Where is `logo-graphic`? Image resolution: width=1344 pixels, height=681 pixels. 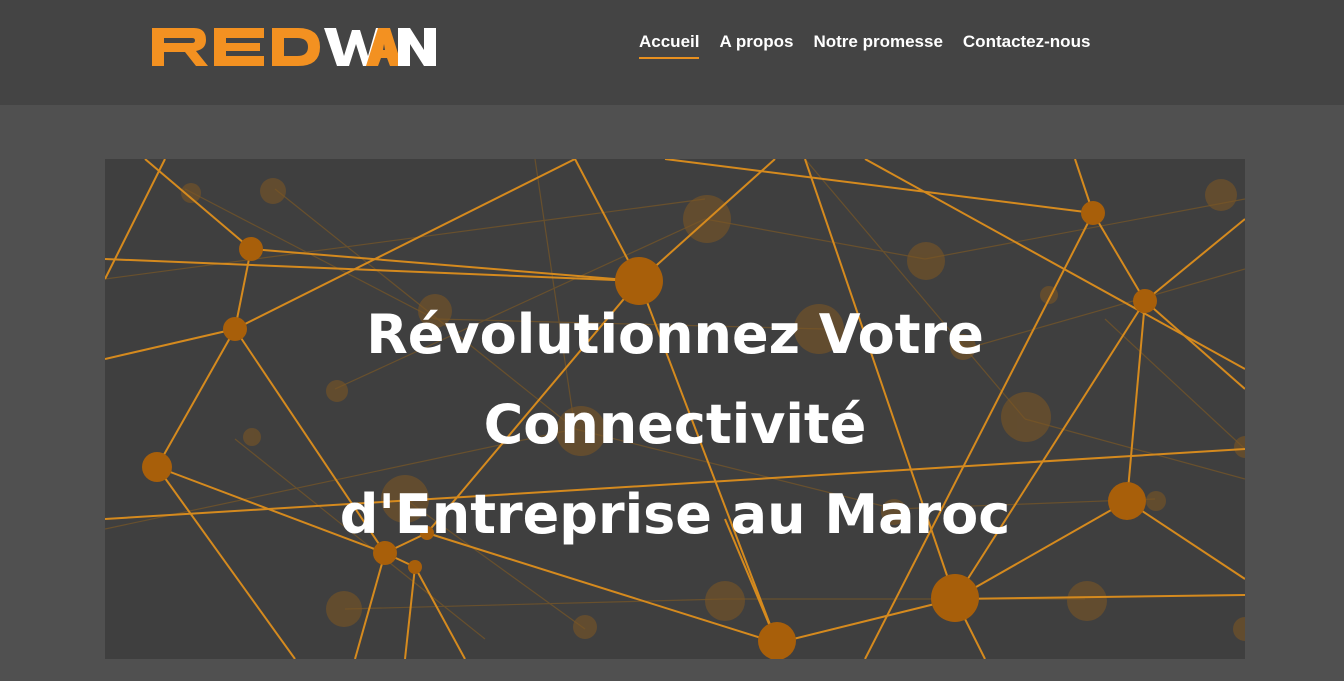 logo-graphic is located at coordinates (294, 47).